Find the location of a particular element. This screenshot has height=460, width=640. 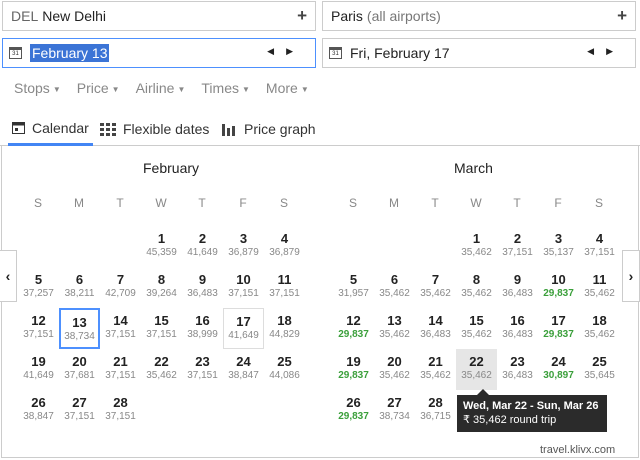

return-date-field: 31 Fri, February 17 ◀▶ is located at coordinates (479, 53).